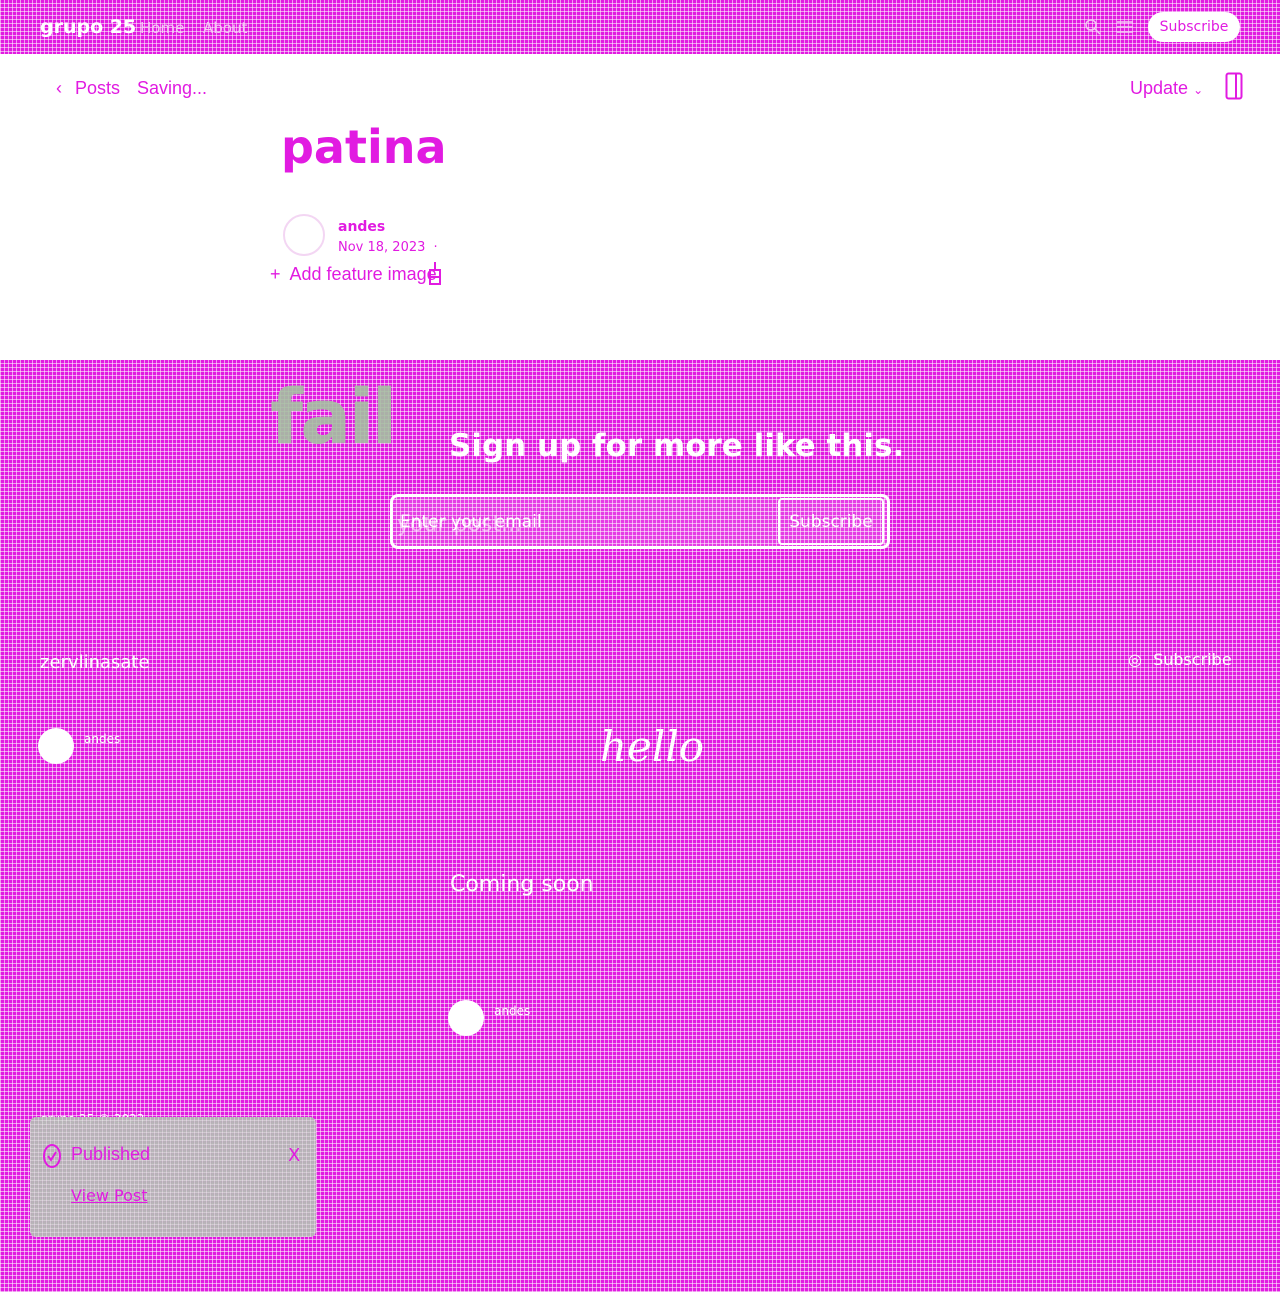  Describe the element at coordinates (831, 521) in the screenshot. I see `email-subscribe-button: Subscribe` at that location.